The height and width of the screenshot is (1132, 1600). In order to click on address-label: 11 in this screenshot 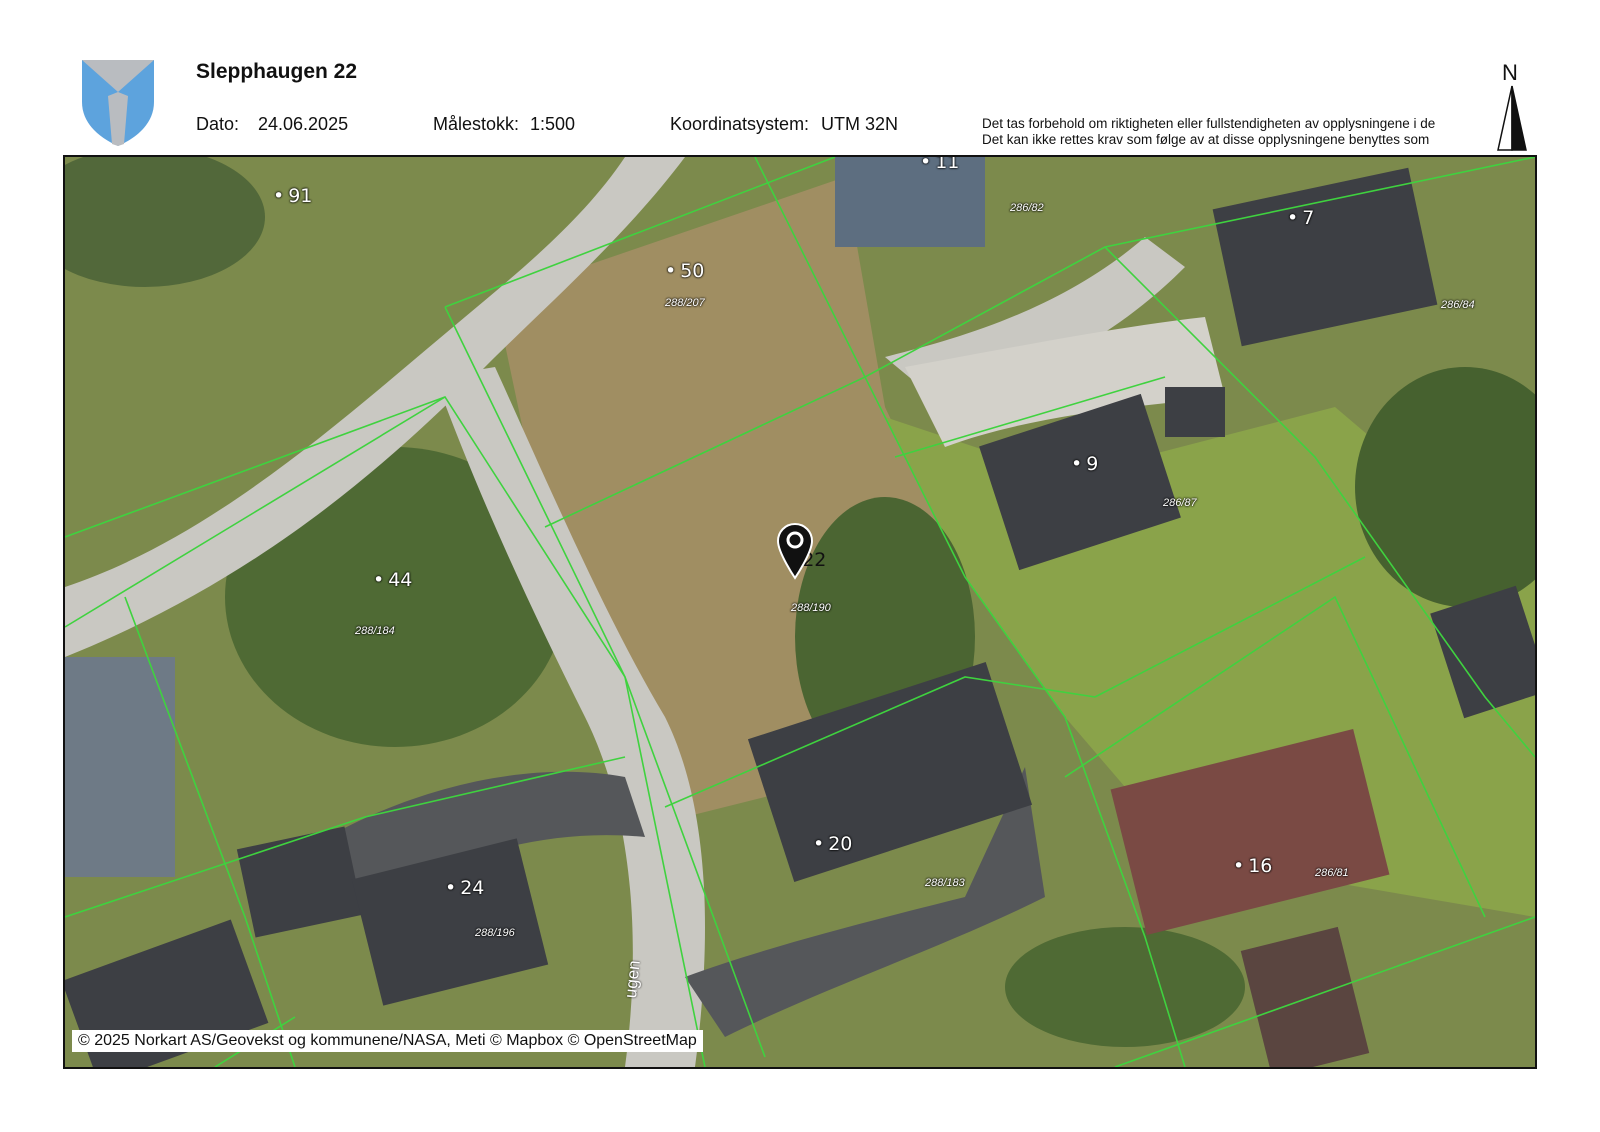, I will do `click(939, 165)`.